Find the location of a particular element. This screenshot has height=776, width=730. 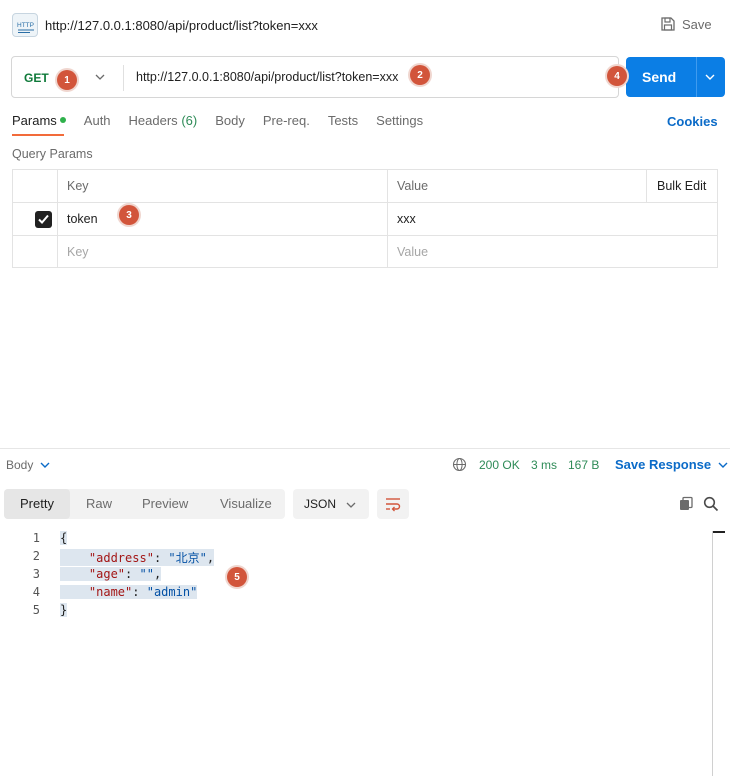

tab-label: Headers is located at coordinates (153, 120).